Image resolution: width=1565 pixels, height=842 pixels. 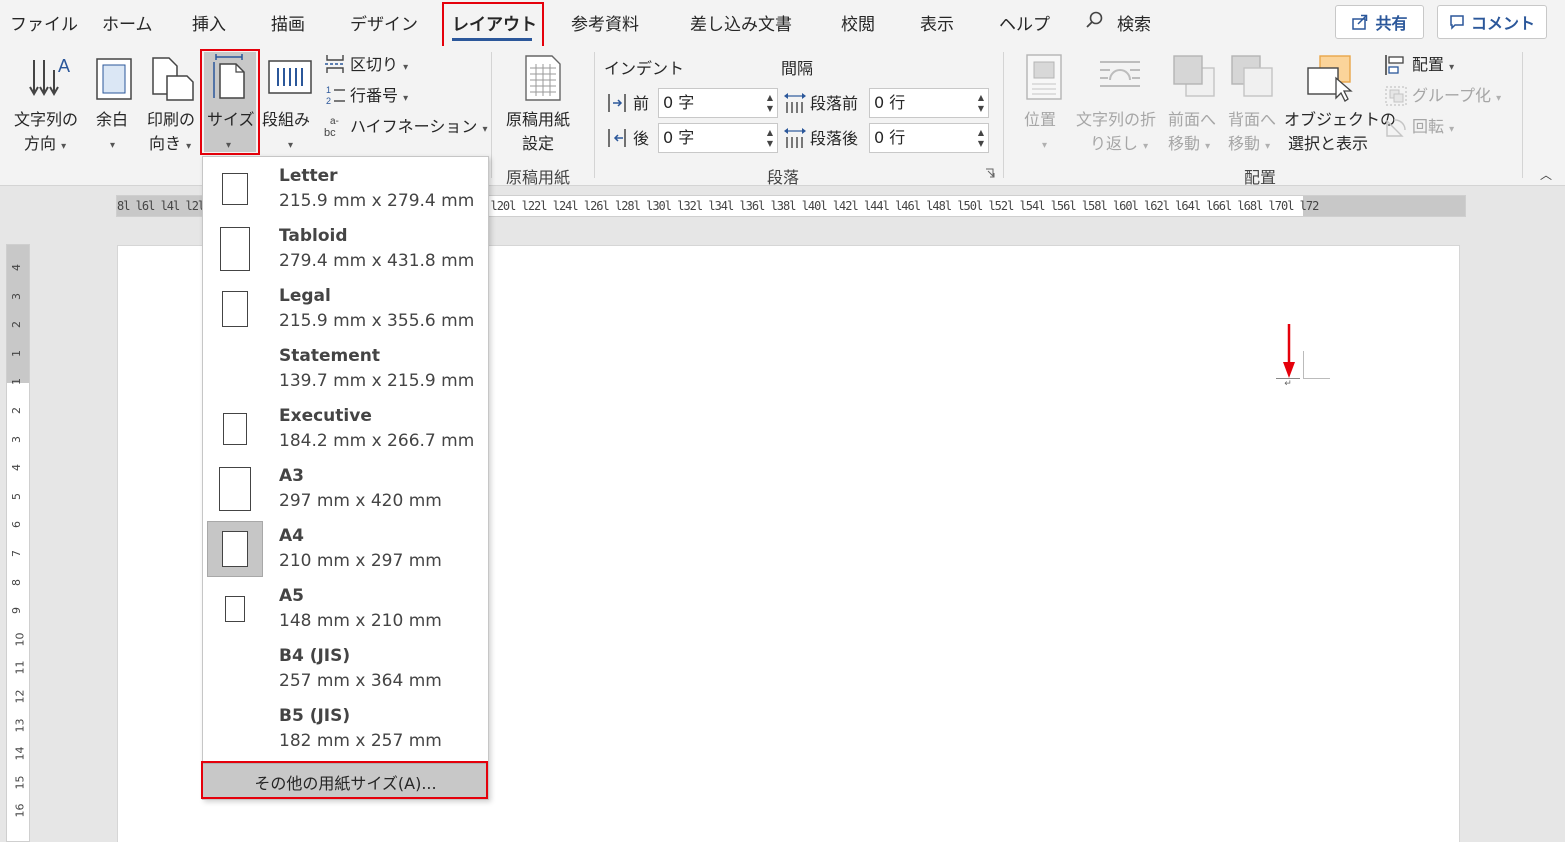 I want to click on indent-before-input: 0 字 ▲ ▼, so click(x=718, y=103).